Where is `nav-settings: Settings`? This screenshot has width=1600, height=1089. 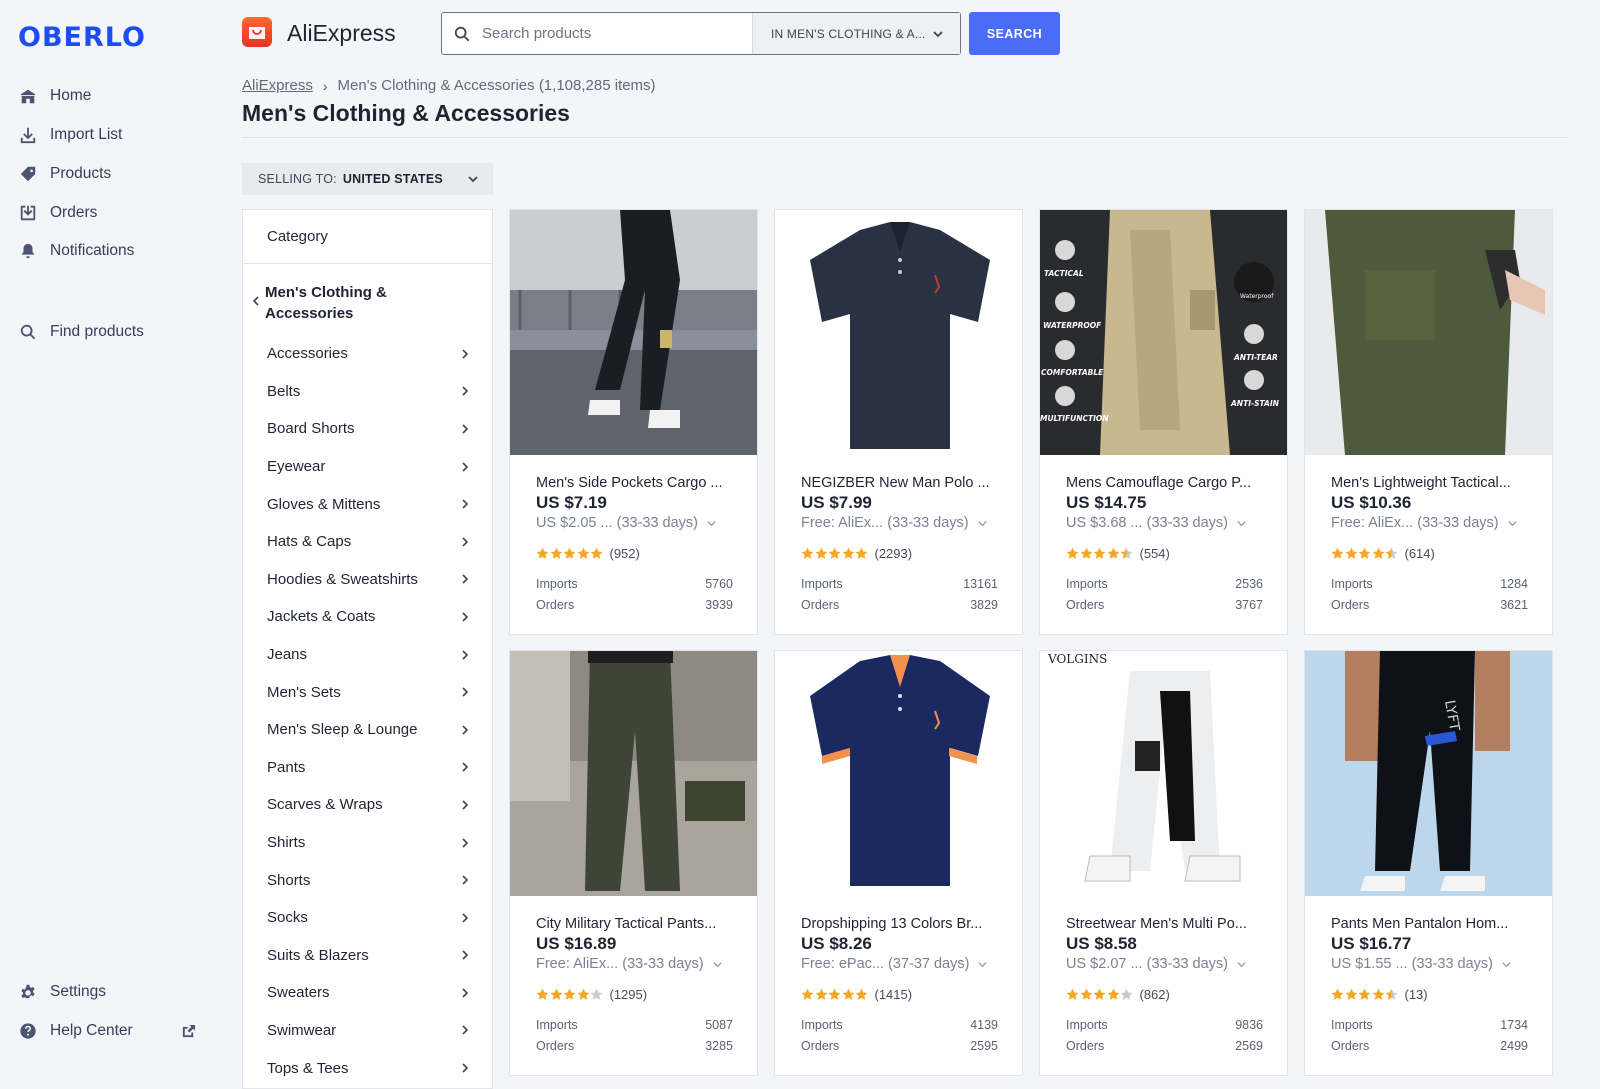
nav-settings: Settings is located at coordinates (62, 992).